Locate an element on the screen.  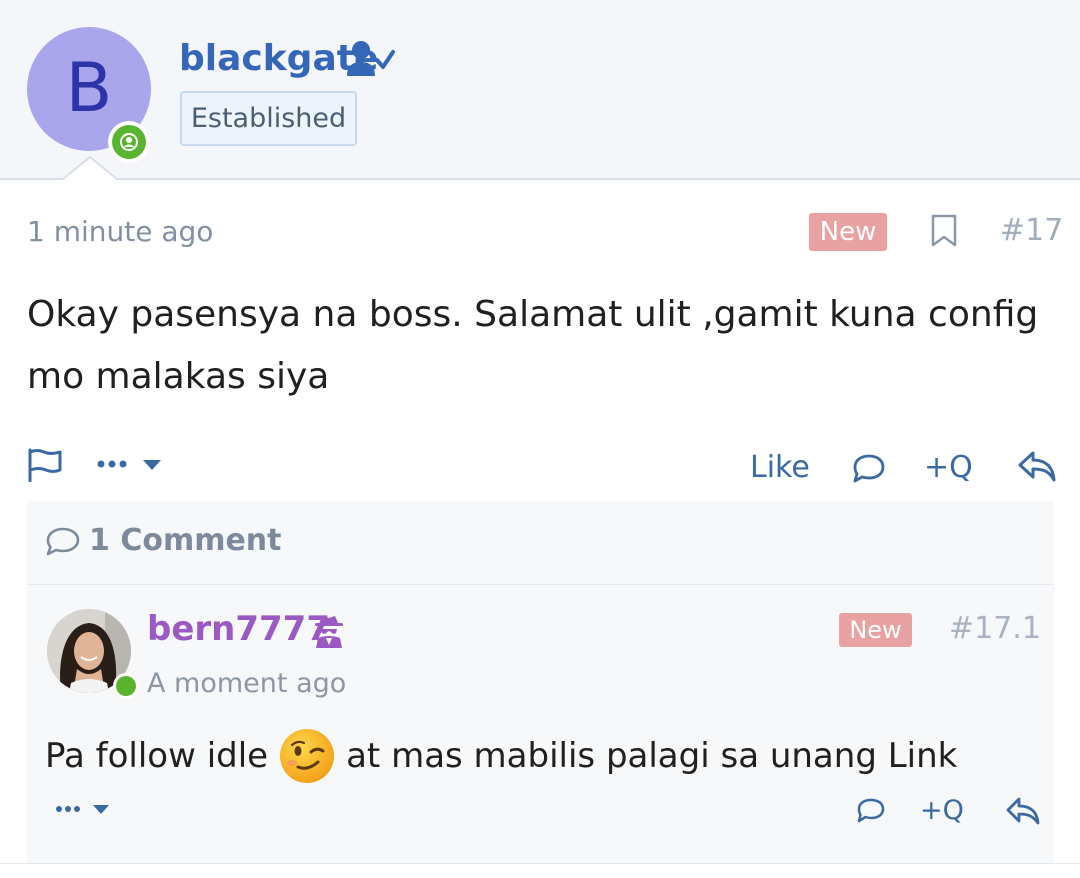
post-number-link: #17 is located at coordinates (1031, 230).